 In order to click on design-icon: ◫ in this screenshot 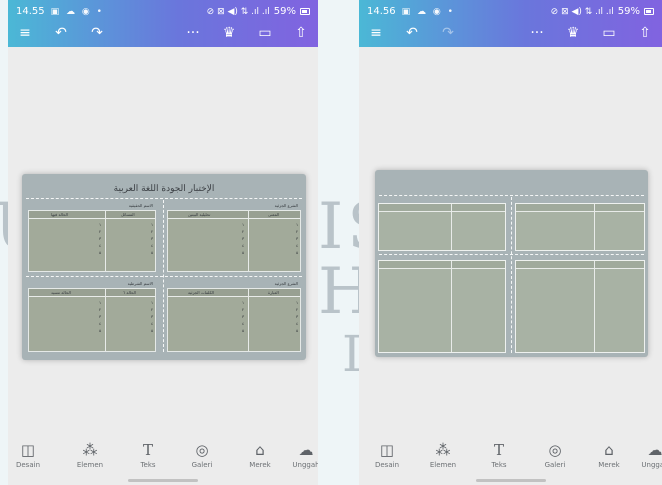, I will do `click(387, 450)`.